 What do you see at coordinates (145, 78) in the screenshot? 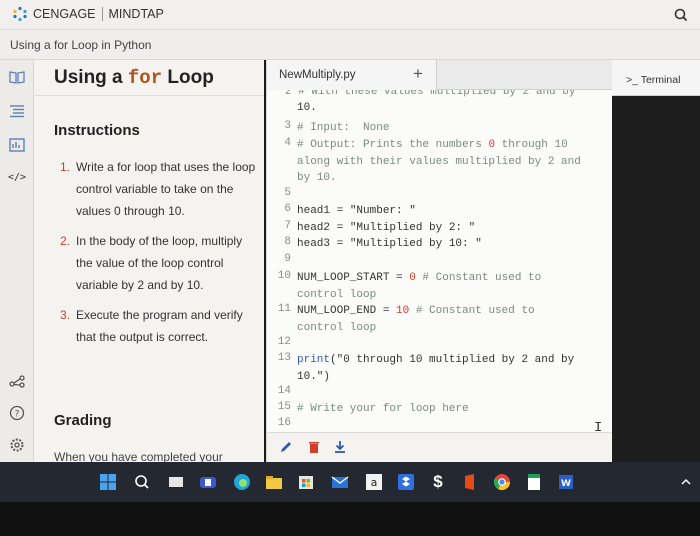
I see `lesson-title-keyword: for` at bounding box center [145, 78].